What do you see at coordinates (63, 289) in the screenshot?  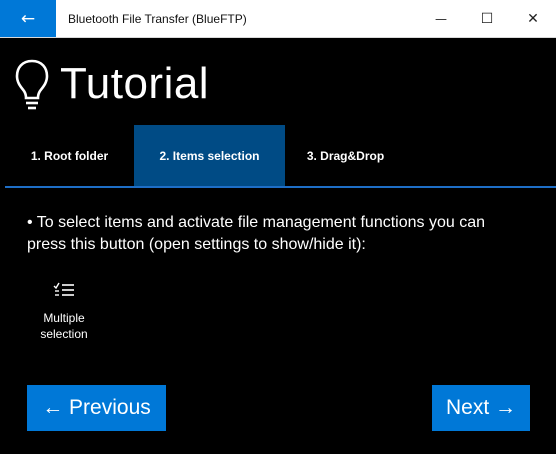 I see `multiple-selection-icon` at bounding box center [63, 289].